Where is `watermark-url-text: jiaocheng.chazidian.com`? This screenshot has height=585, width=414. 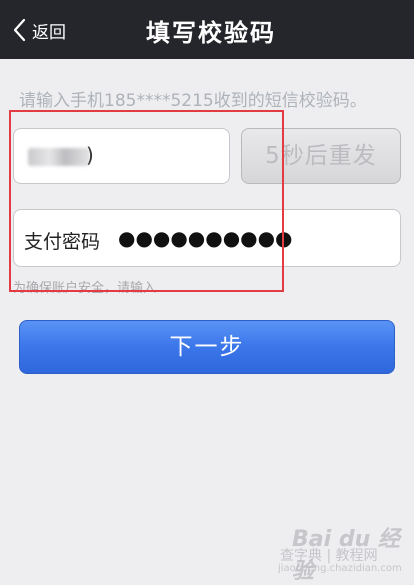 watermark-url-text: jiaocheng.chazidian.com is located at coordinates (340, 568).